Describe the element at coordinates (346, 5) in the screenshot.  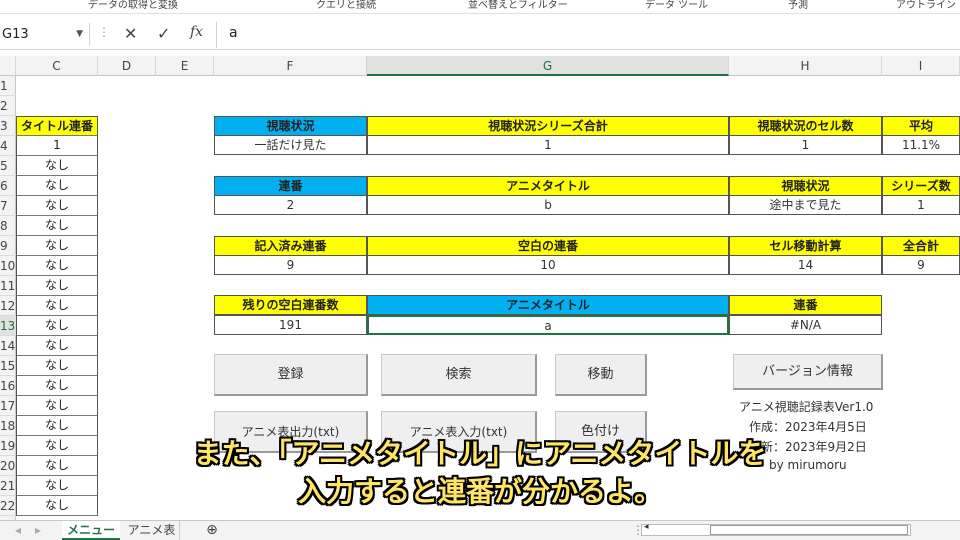
I see `ribbon-group-queries: クエリと接続` at that location.